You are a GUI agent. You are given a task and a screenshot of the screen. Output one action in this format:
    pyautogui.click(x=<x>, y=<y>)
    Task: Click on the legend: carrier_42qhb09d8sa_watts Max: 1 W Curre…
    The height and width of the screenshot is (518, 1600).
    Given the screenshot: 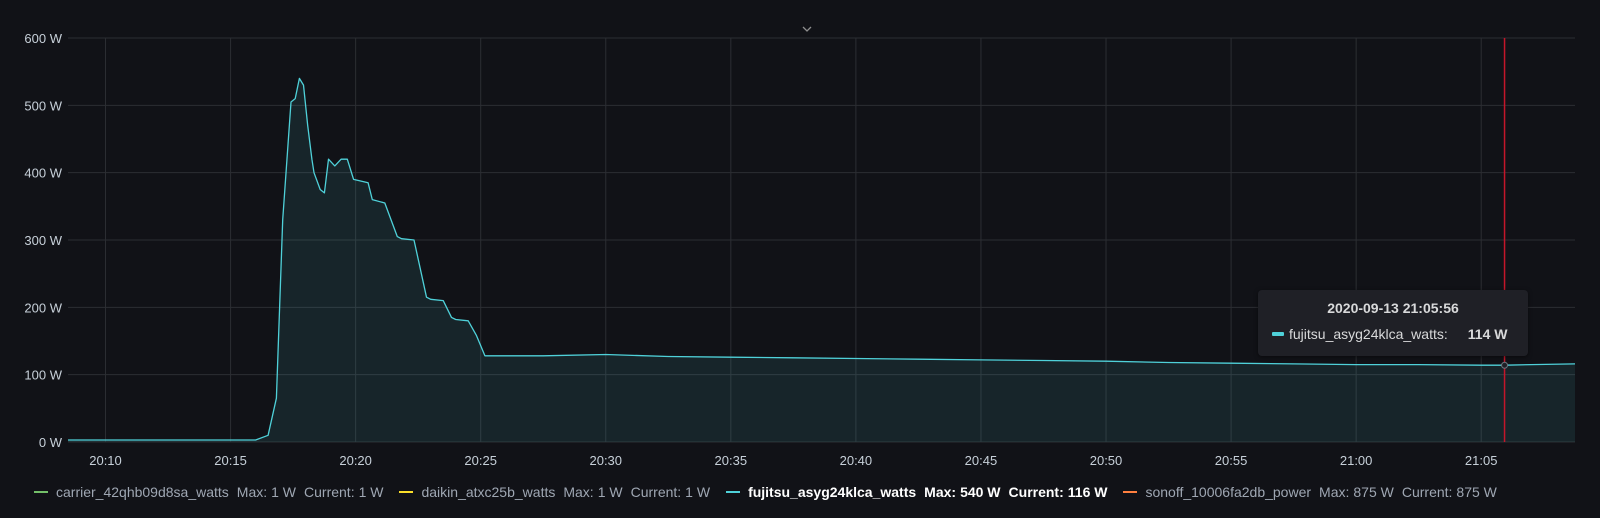 What is the action you would take?
    pyautogui.click(x=773, y=492)
    